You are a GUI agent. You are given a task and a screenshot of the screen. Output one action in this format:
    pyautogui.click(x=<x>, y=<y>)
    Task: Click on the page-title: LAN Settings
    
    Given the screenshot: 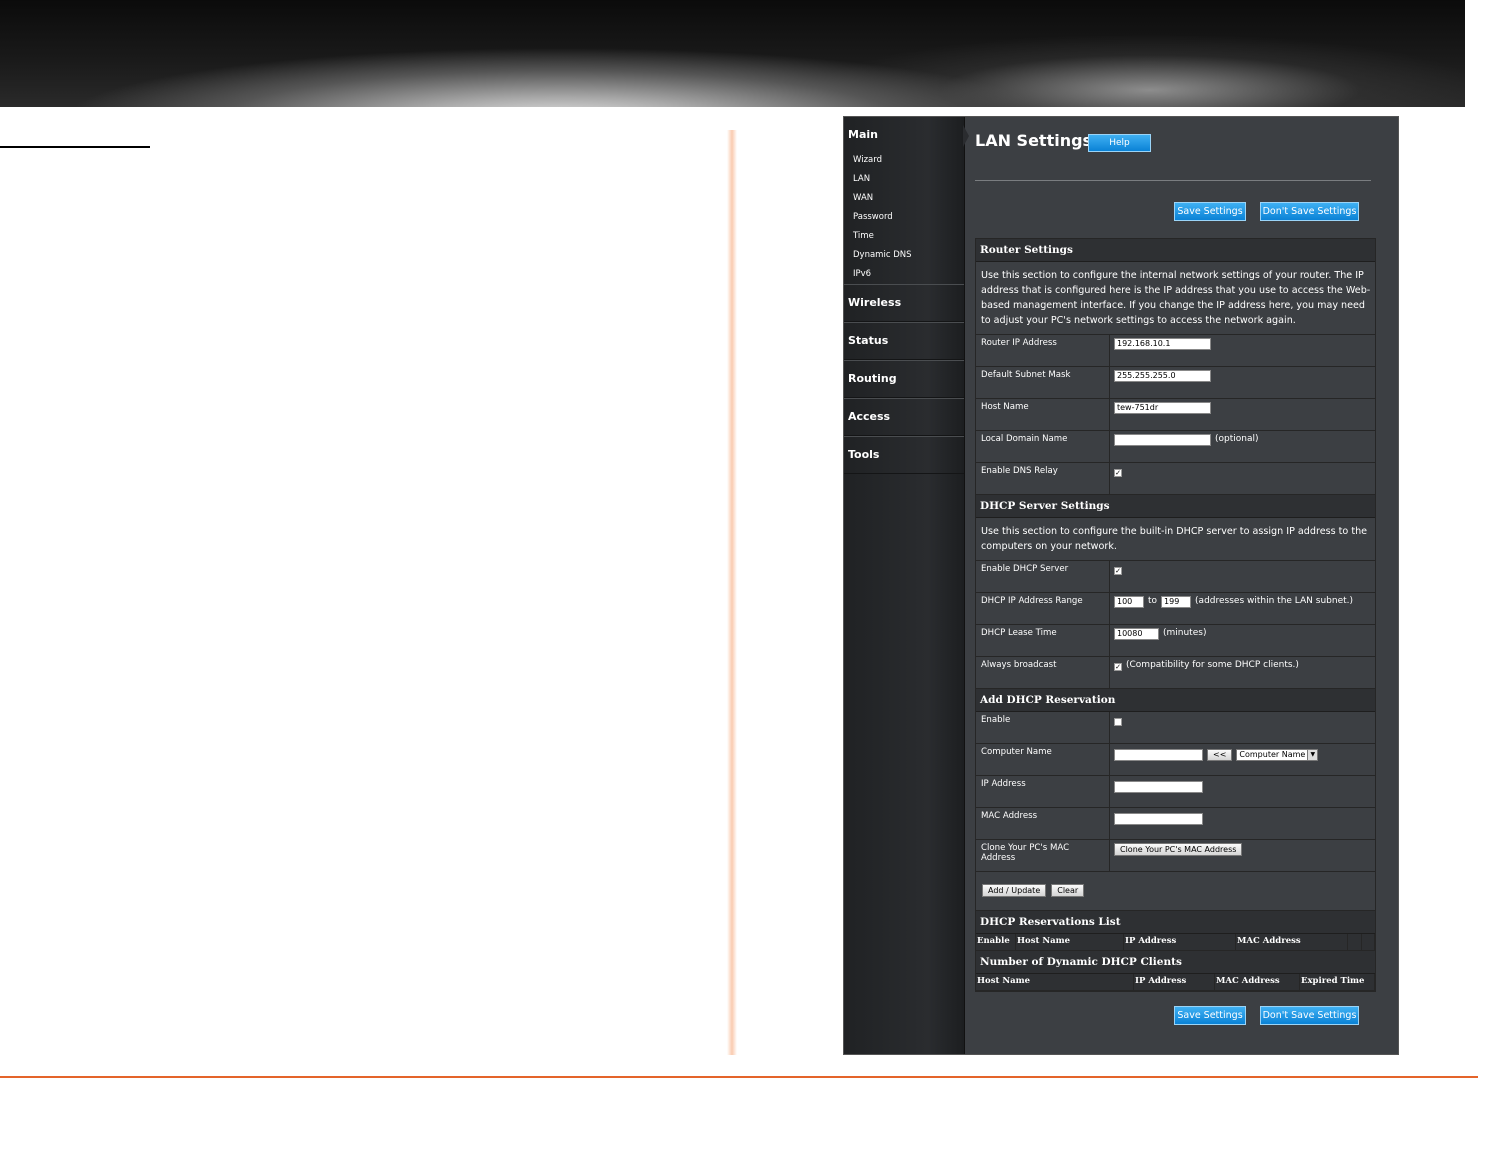 What is the action you would take?
    pyautogui.click(x=1034, y=140)
    